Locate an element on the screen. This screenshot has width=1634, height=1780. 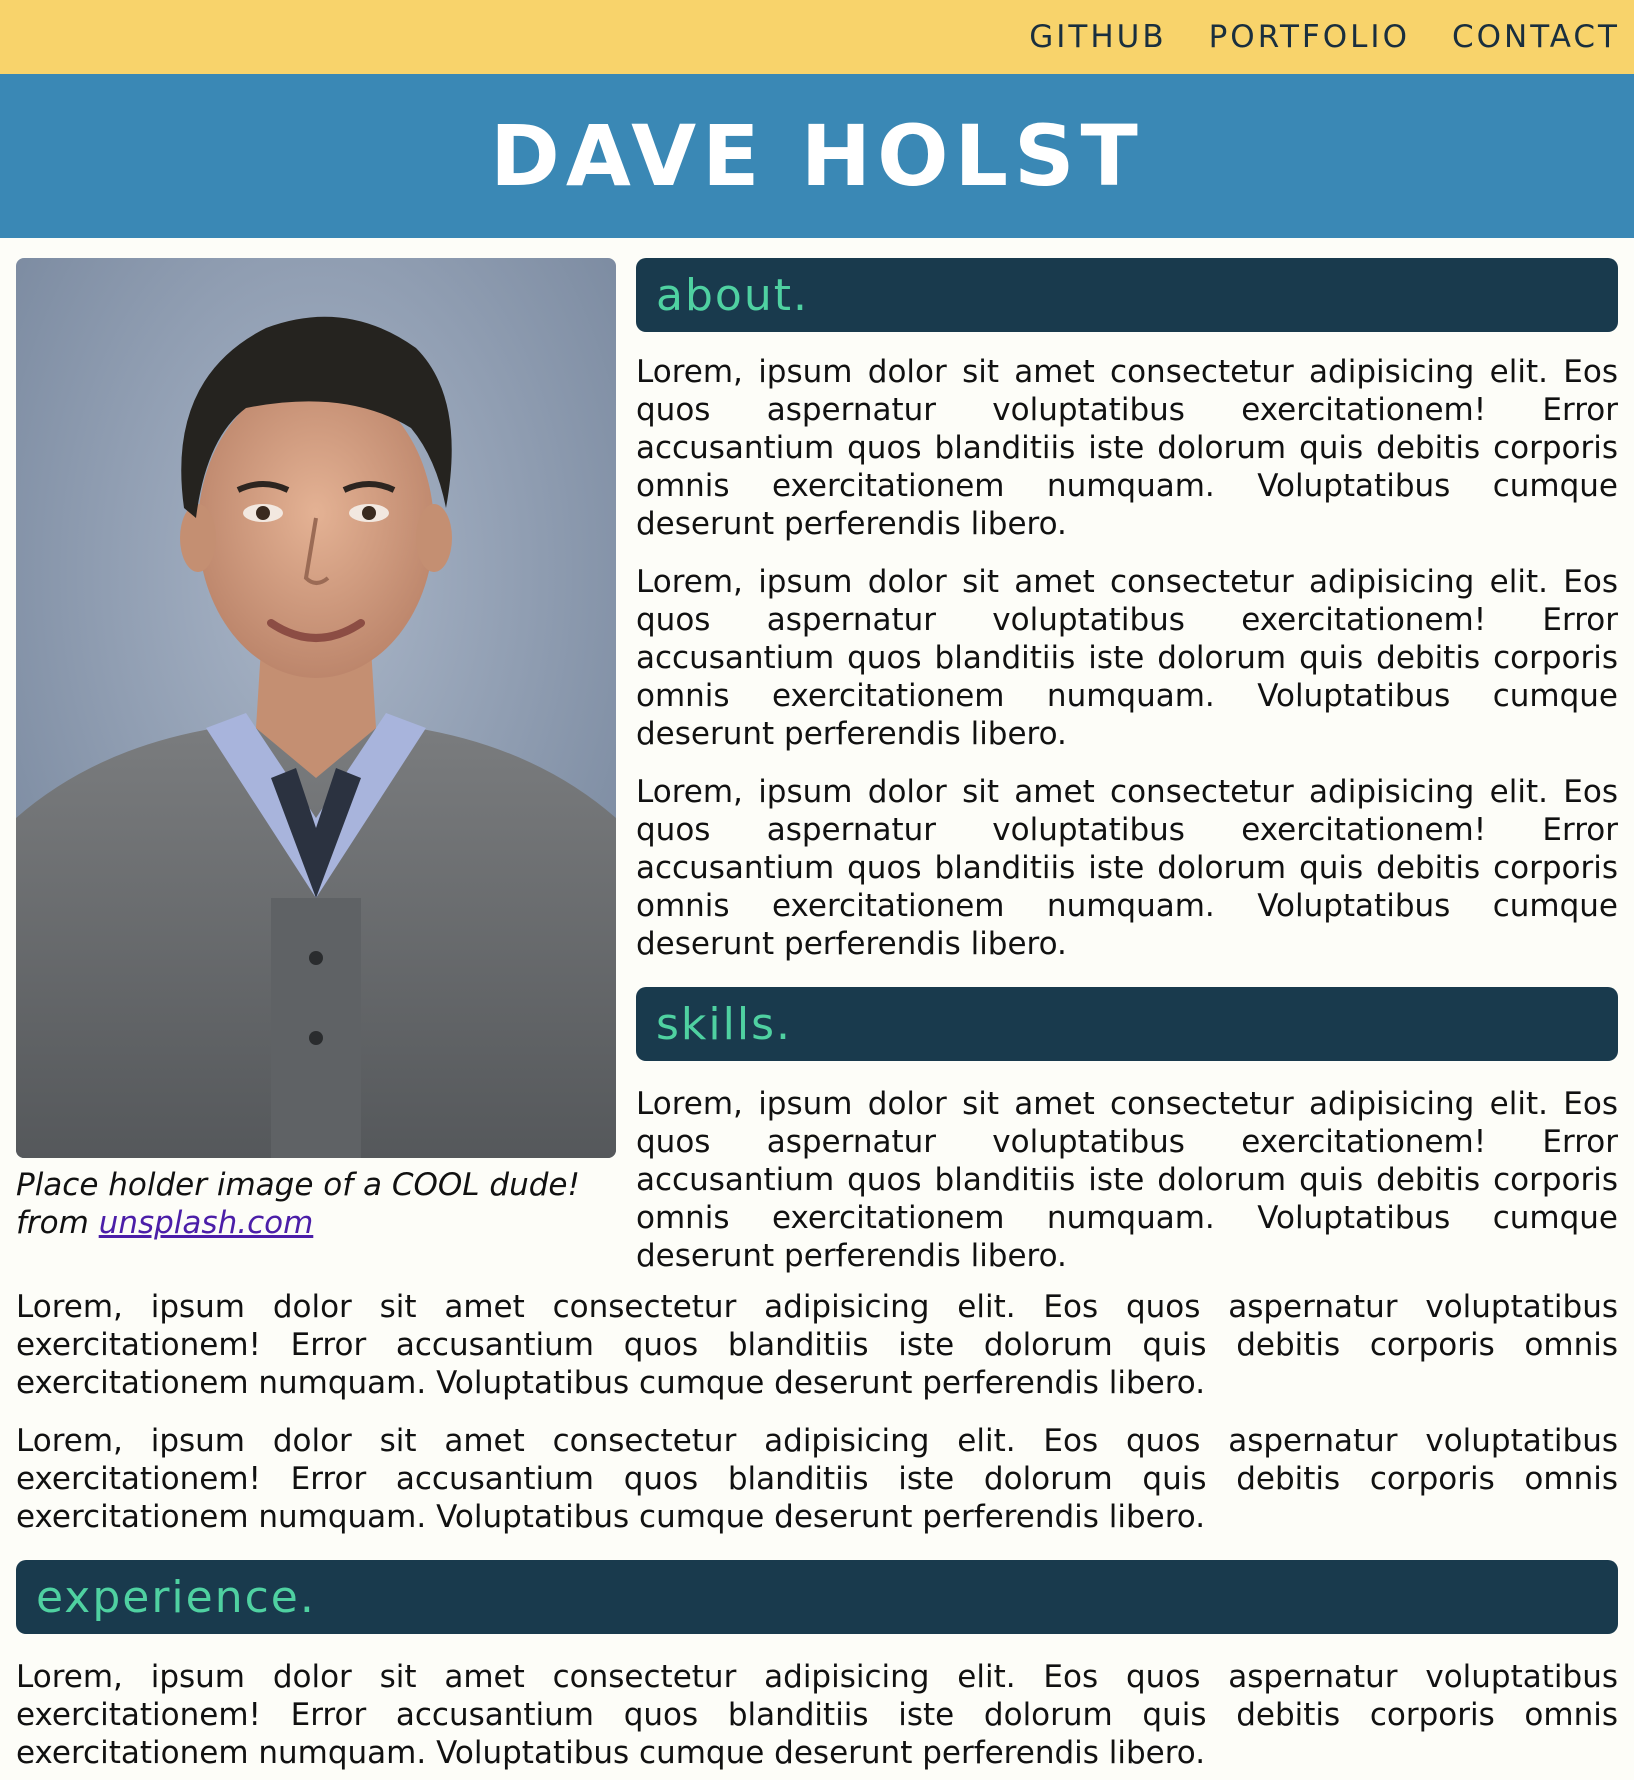
top-nav: GITHUB PORTFOLIO CONTACT is located at coordinates (817, 37).